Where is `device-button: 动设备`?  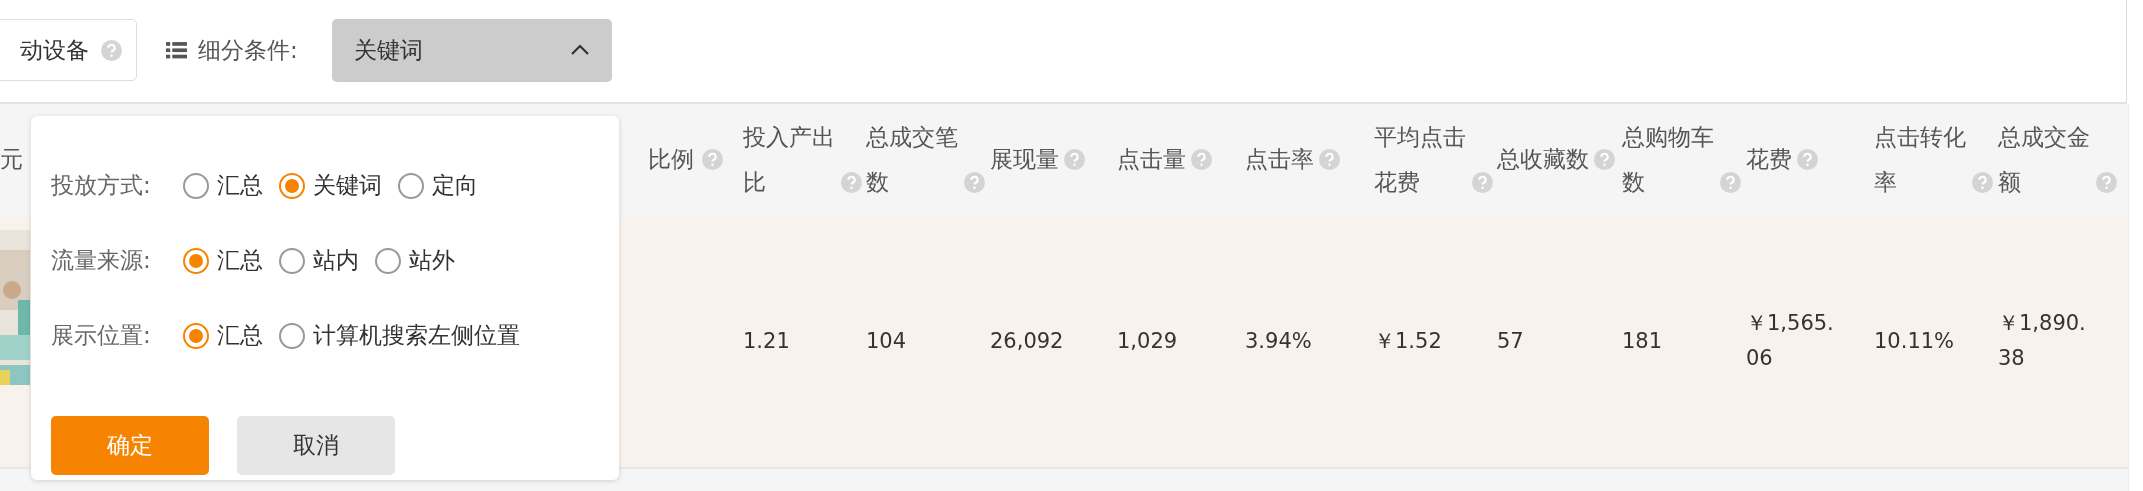 device-button: 动设备 is located at coordinates (68, 50).